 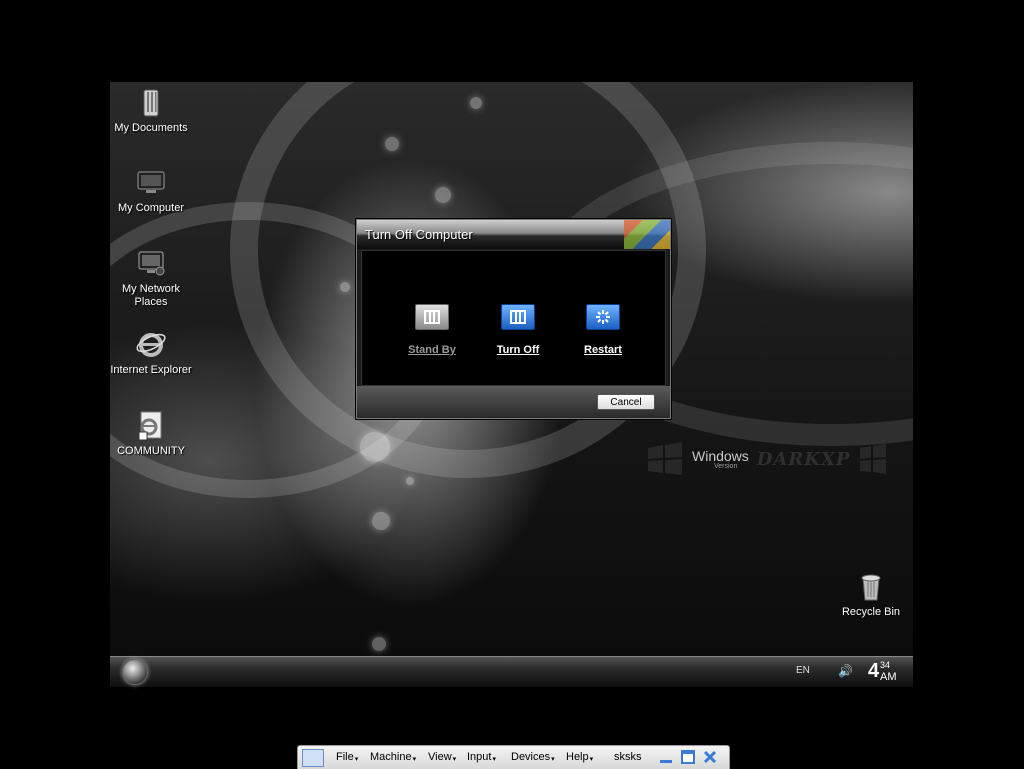 I want to click on taskbar: EN 🔊 4 34 AM, so click(x=511, y=671).